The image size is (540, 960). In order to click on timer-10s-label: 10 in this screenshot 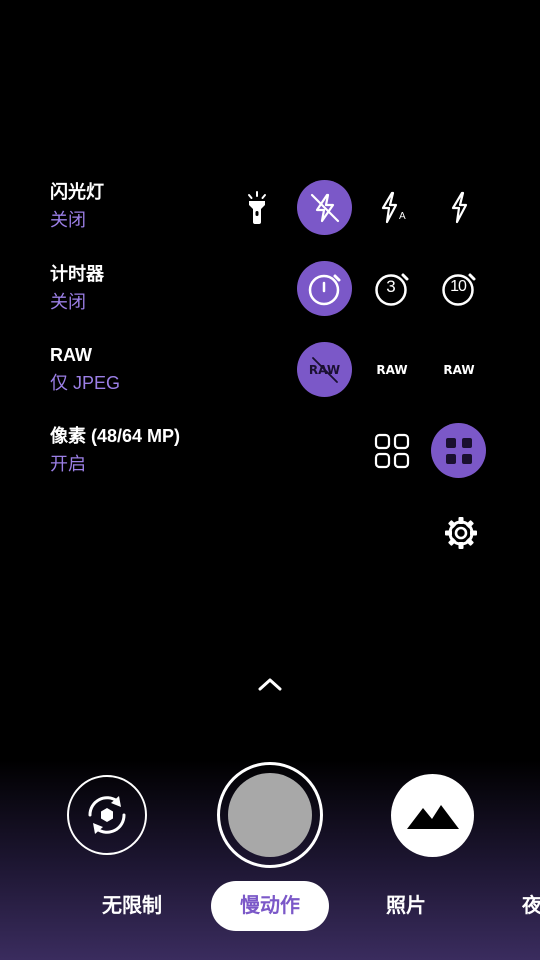, I will do `click(458, 286)`.